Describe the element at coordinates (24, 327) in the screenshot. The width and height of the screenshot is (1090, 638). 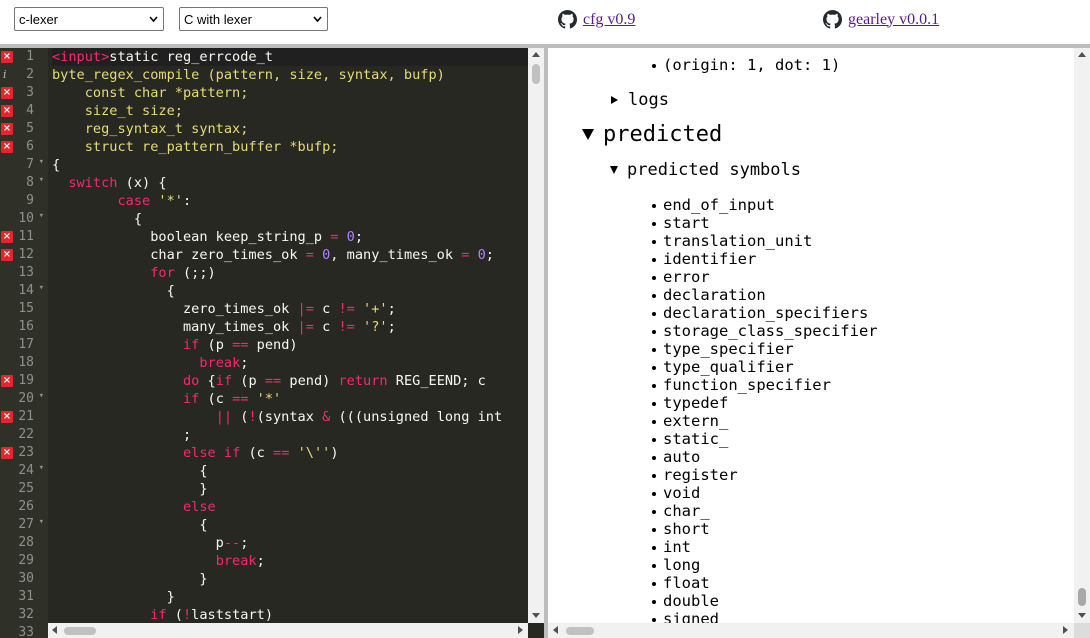
I see `gutter-line: 16` at that location.